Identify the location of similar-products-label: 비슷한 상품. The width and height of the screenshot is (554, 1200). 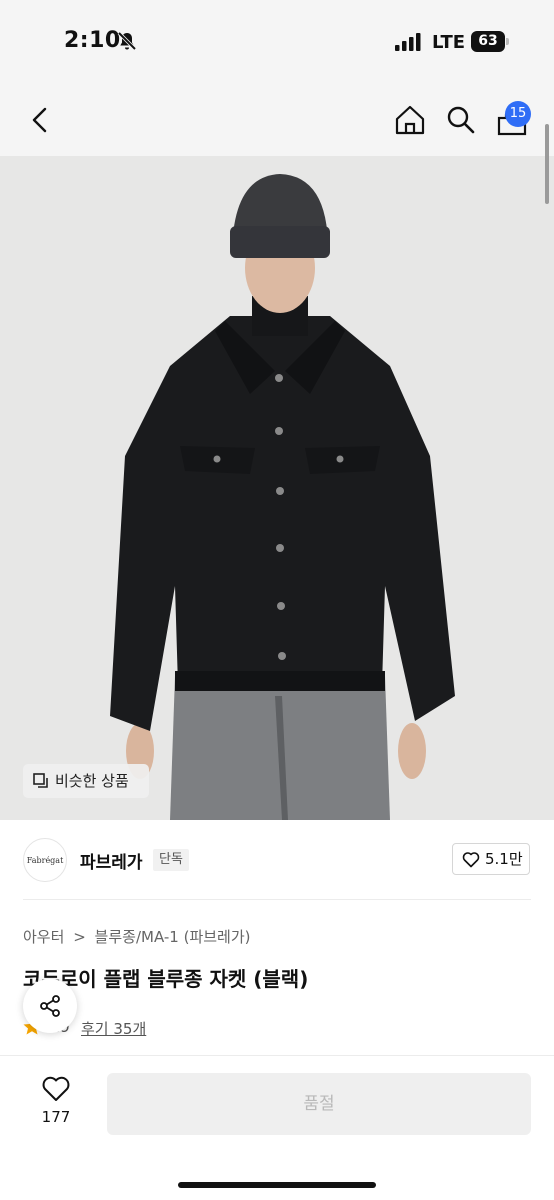
(92, 781).